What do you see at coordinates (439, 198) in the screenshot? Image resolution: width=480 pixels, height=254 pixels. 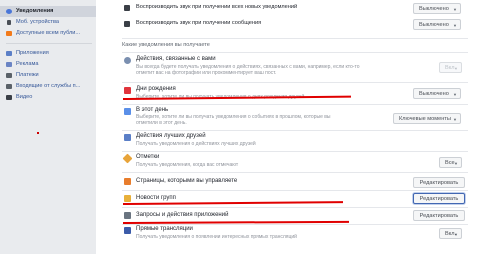 I see `groups-edit-button: Редактировать` at bounding box center [439, 198].